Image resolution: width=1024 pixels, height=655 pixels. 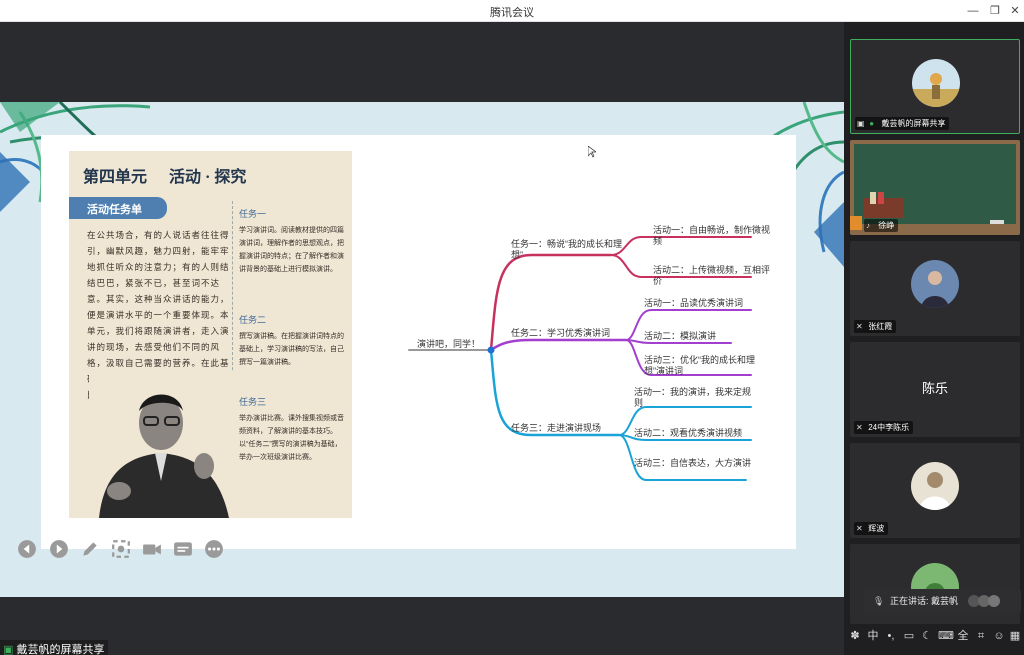 What do you see at coordinates (889, 427) in the screenshot?
I see `participant-name: 24中李陈乐` at bounding box center [889, 427].